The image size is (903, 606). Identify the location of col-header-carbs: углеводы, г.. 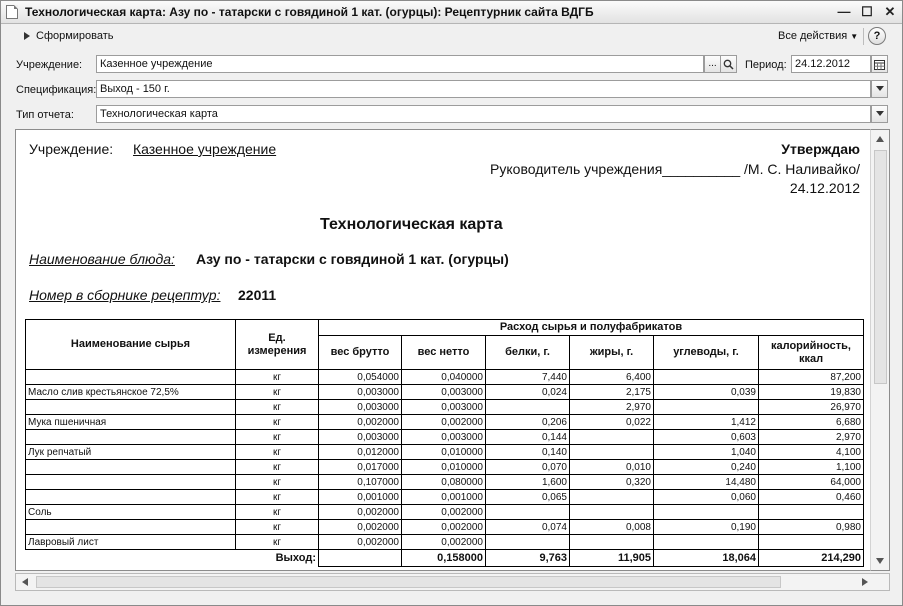
(706, 352).